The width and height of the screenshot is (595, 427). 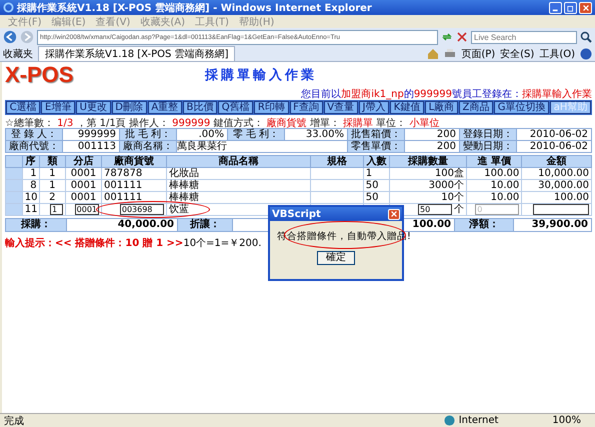 I want to click on unit-label: 个, so click(x=459, y=210).